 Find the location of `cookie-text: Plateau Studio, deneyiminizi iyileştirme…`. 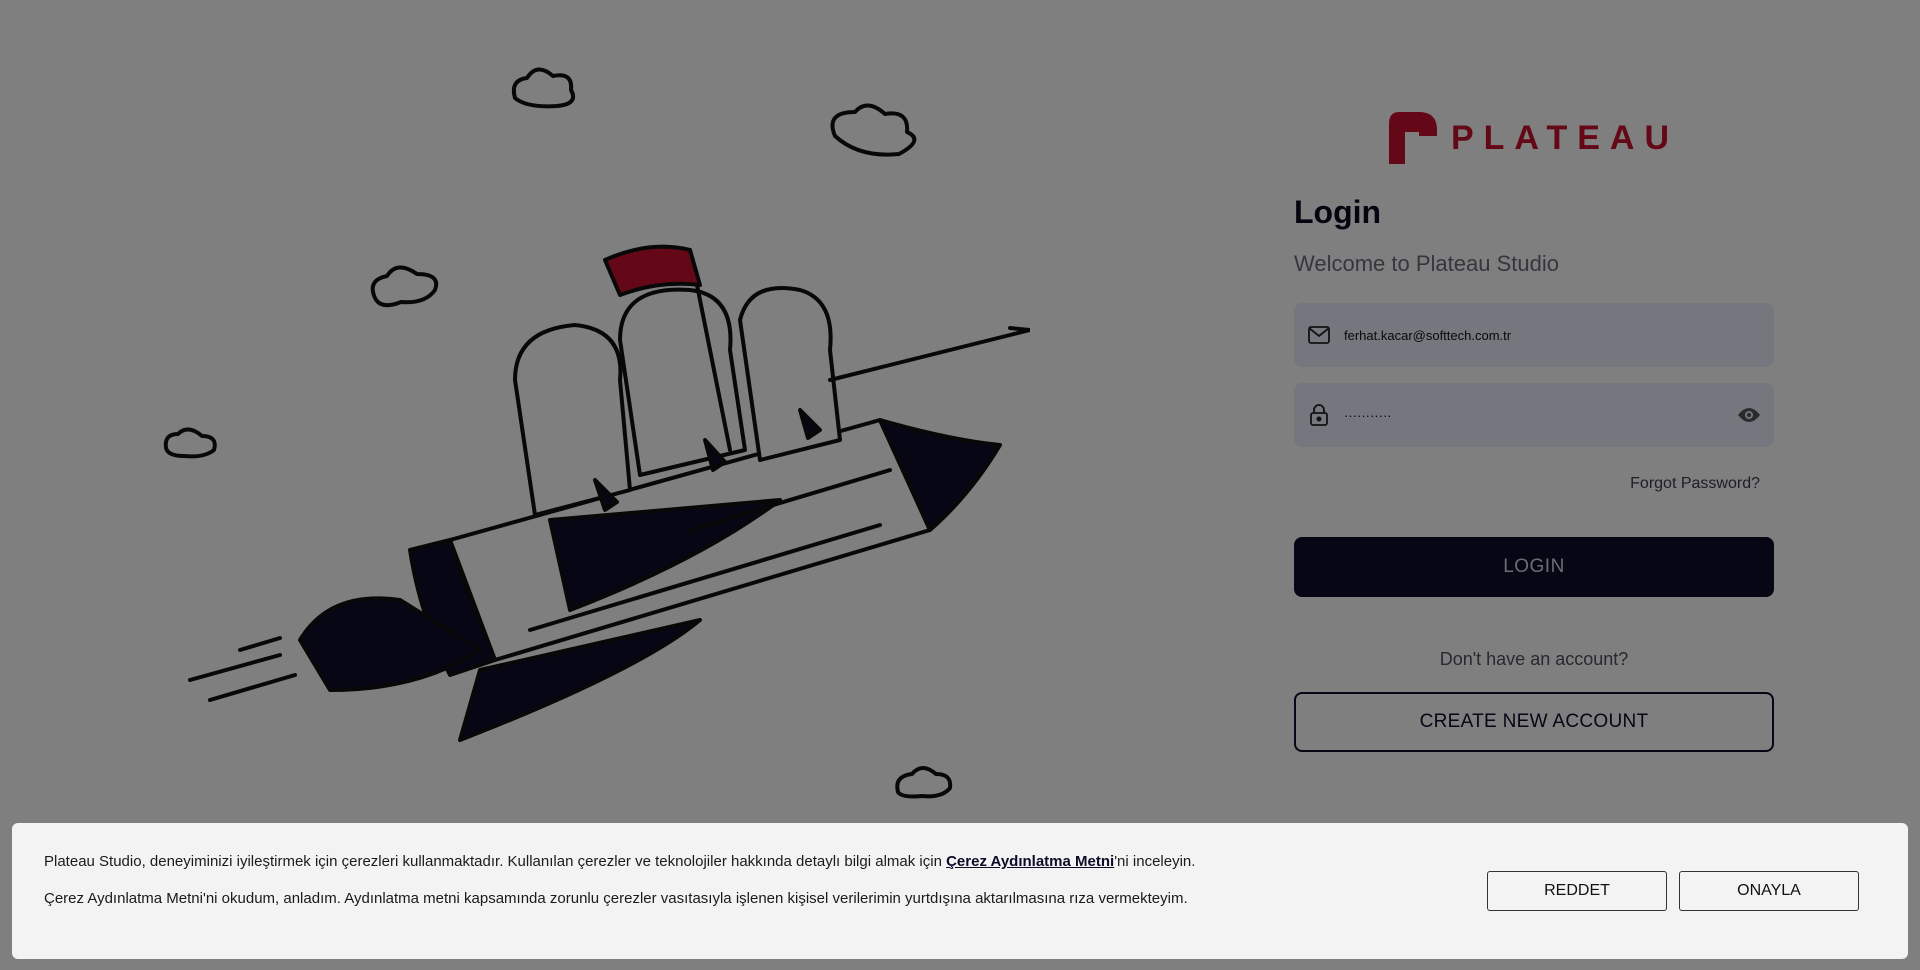

cookie-text: Plateau Studio, deneyiminizi iyileştirme… is located at coordinates (619, 880).